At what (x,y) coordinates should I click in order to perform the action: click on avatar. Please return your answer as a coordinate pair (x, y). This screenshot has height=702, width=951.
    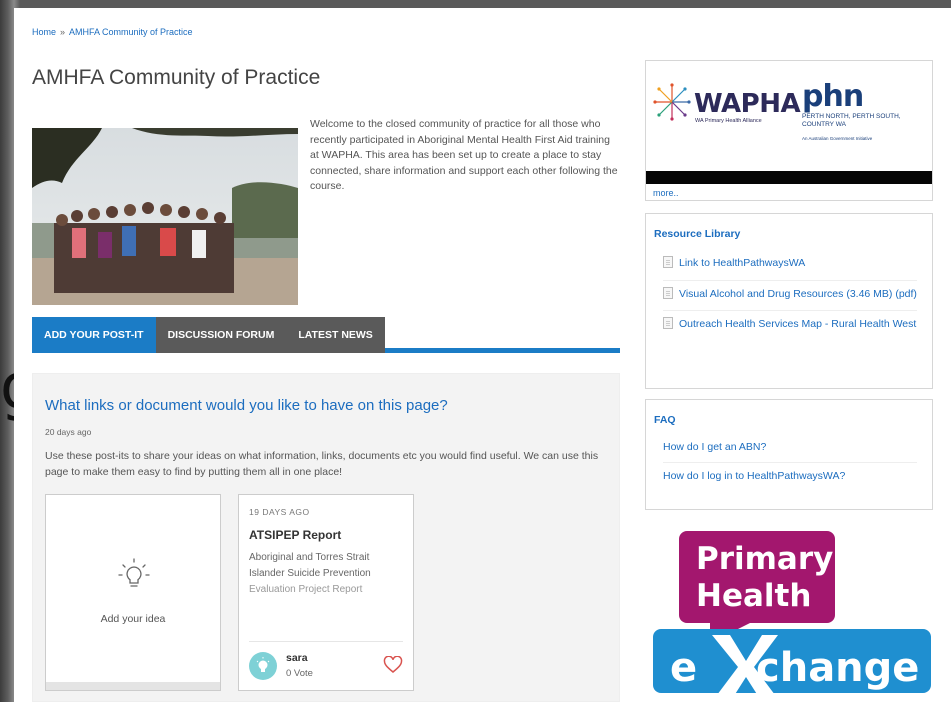
    Looking at the image, I should click on (263, 666).